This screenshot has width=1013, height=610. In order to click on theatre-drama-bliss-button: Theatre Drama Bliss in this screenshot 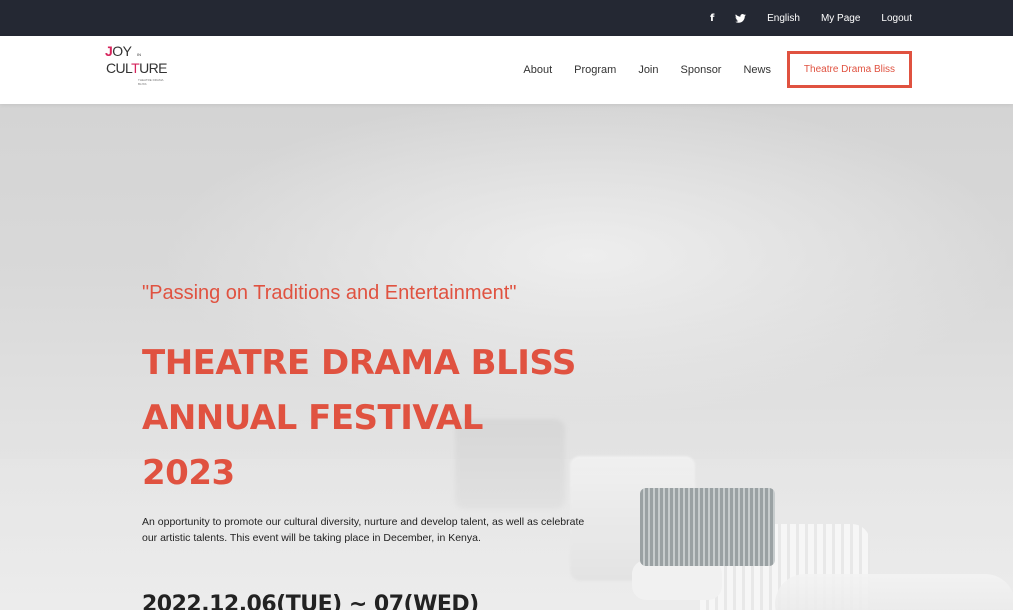, I will do `click(849, 69)`.